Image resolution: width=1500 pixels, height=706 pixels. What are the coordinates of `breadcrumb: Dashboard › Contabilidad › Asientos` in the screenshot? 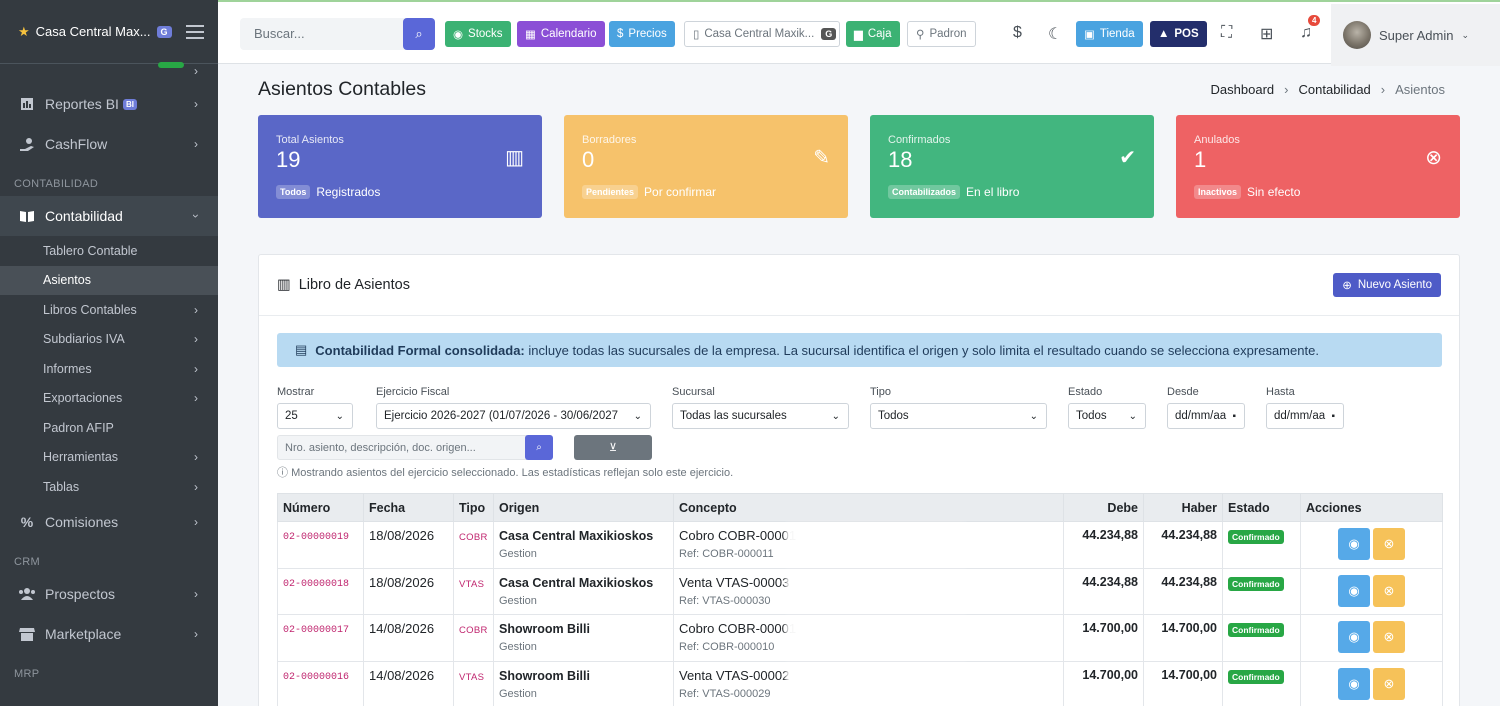 It's located at (1328, 89).